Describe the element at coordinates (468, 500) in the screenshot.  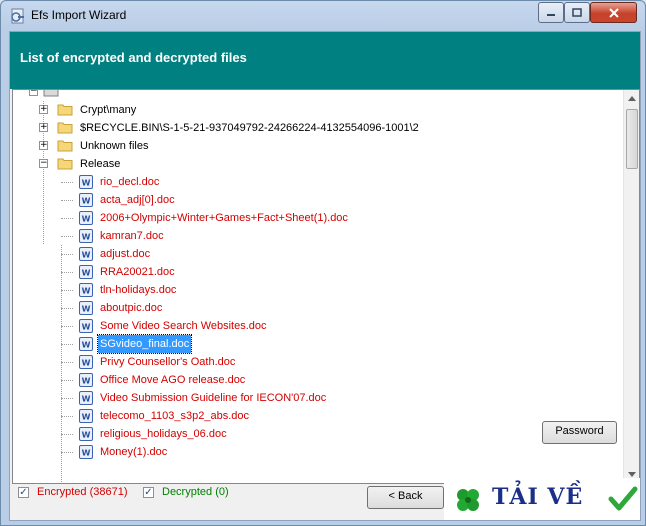
I see `clover-icon` at that location.